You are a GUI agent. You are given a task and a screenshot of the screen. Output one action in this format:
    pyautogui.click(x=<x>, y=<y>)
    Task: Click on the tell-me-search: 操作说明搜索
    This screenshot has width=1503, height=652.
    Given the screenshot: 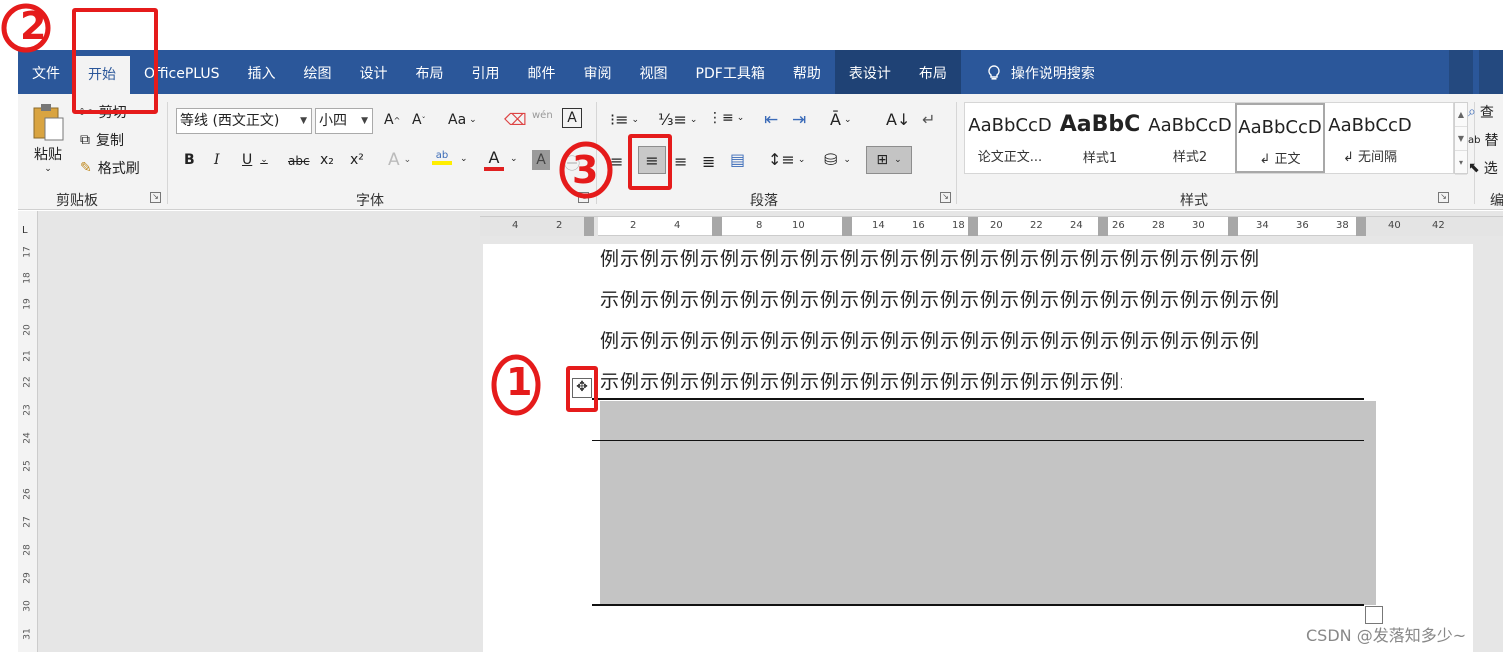 What is the action you would take?
    pyautogui.click(x=1041, y=72)
    